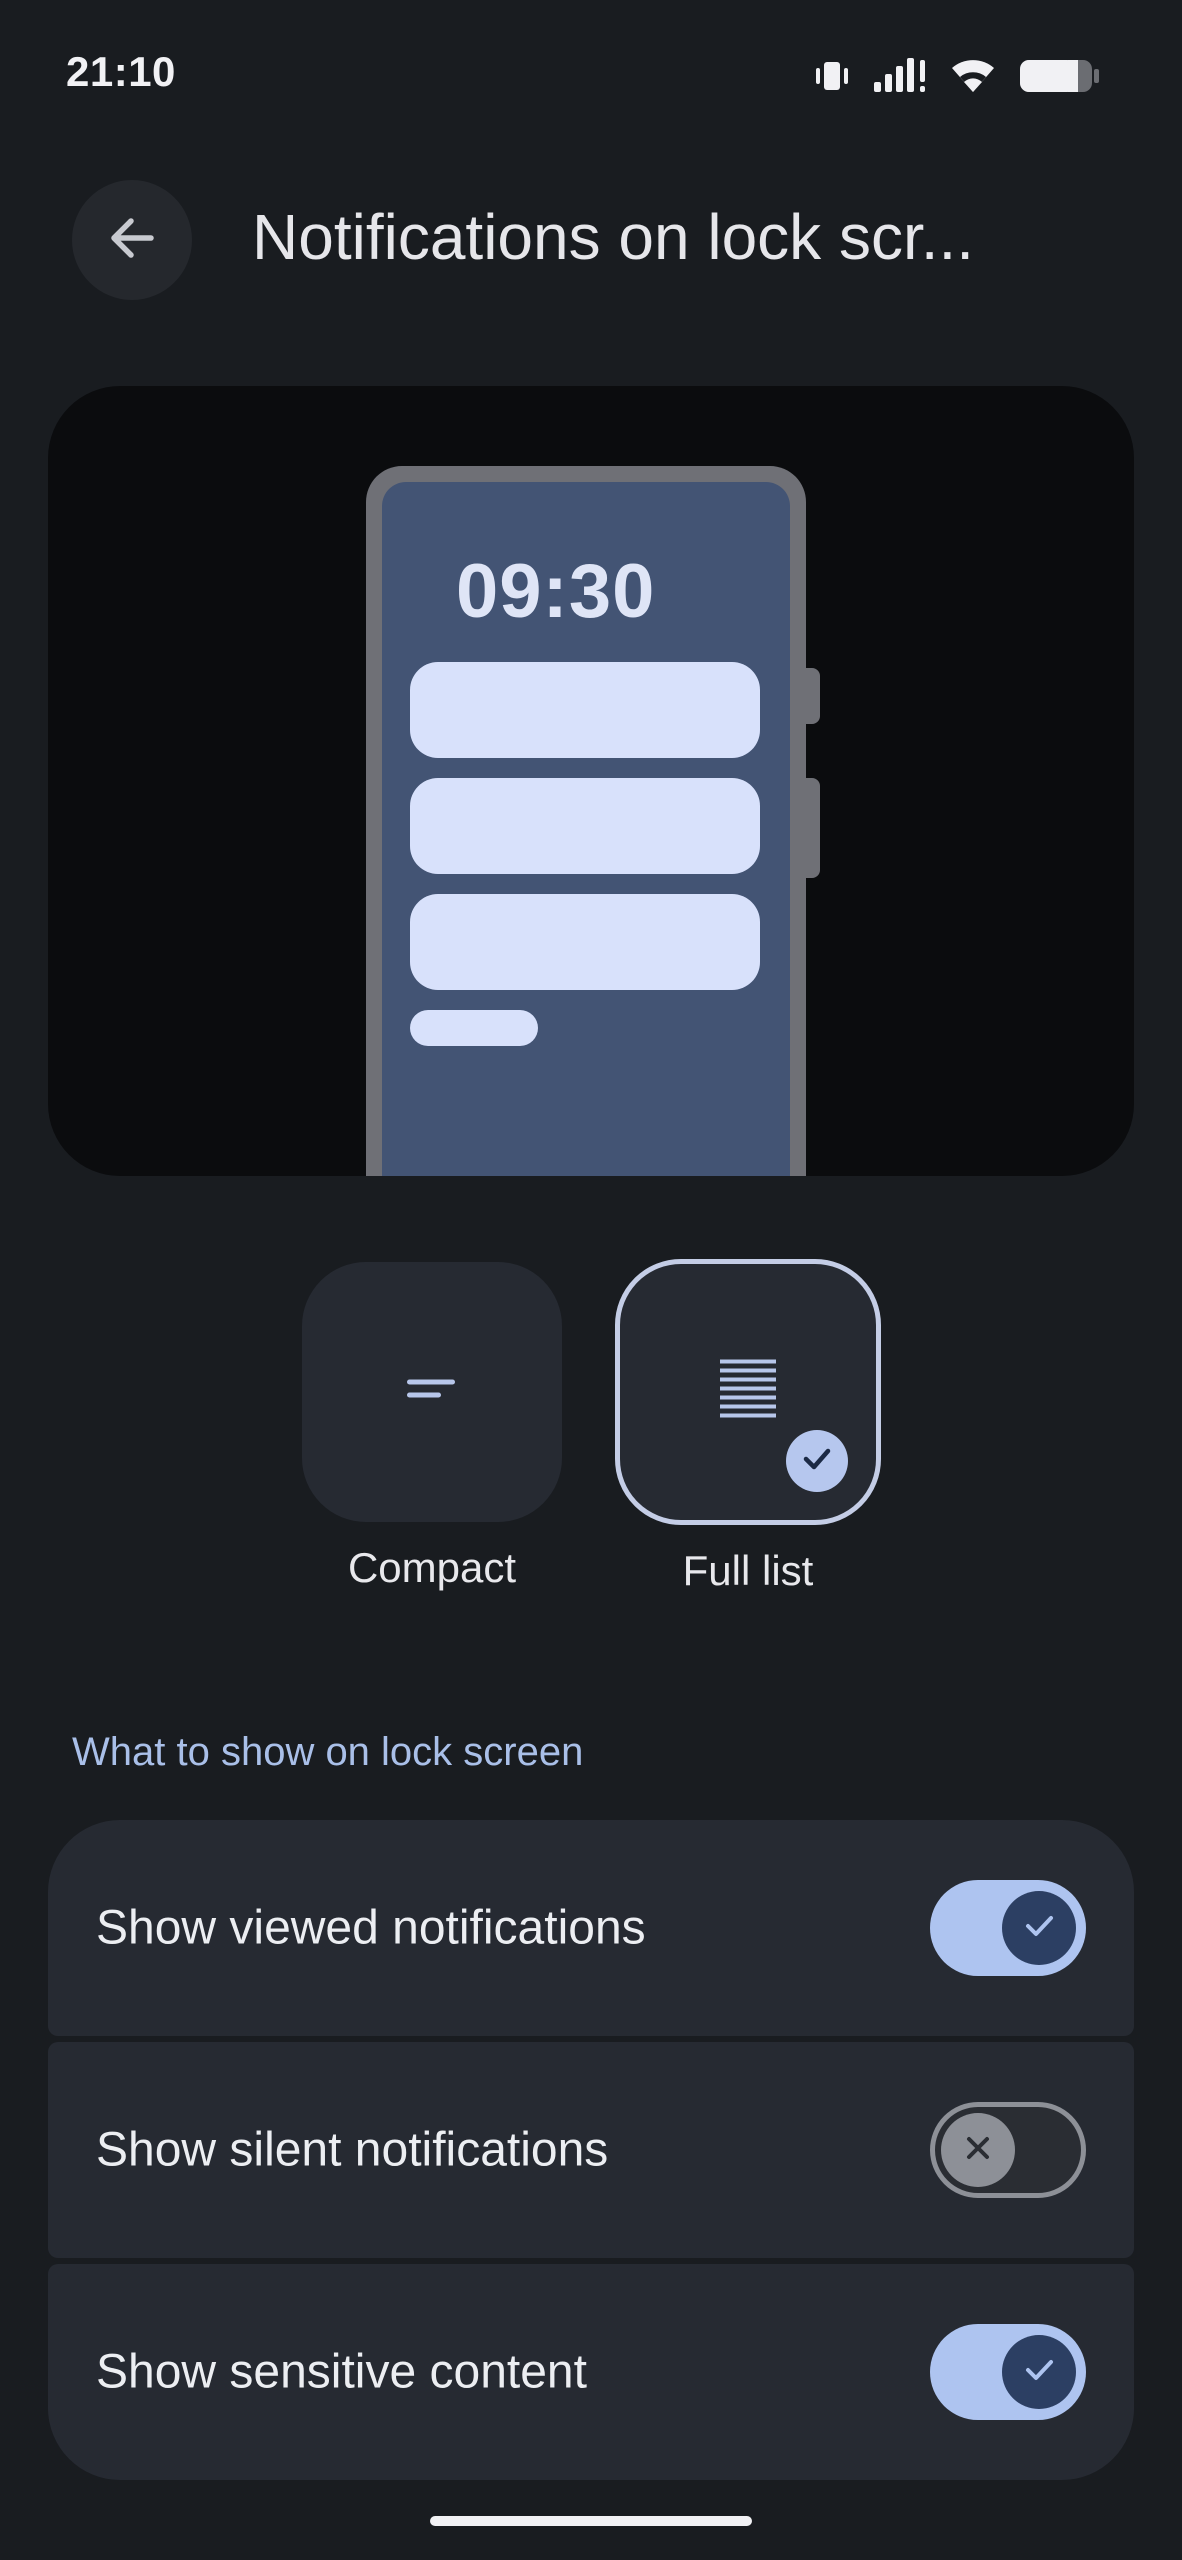  Describe the element at coordinates (900, 76) in the screenshot. I see `signal-icon` at that location.